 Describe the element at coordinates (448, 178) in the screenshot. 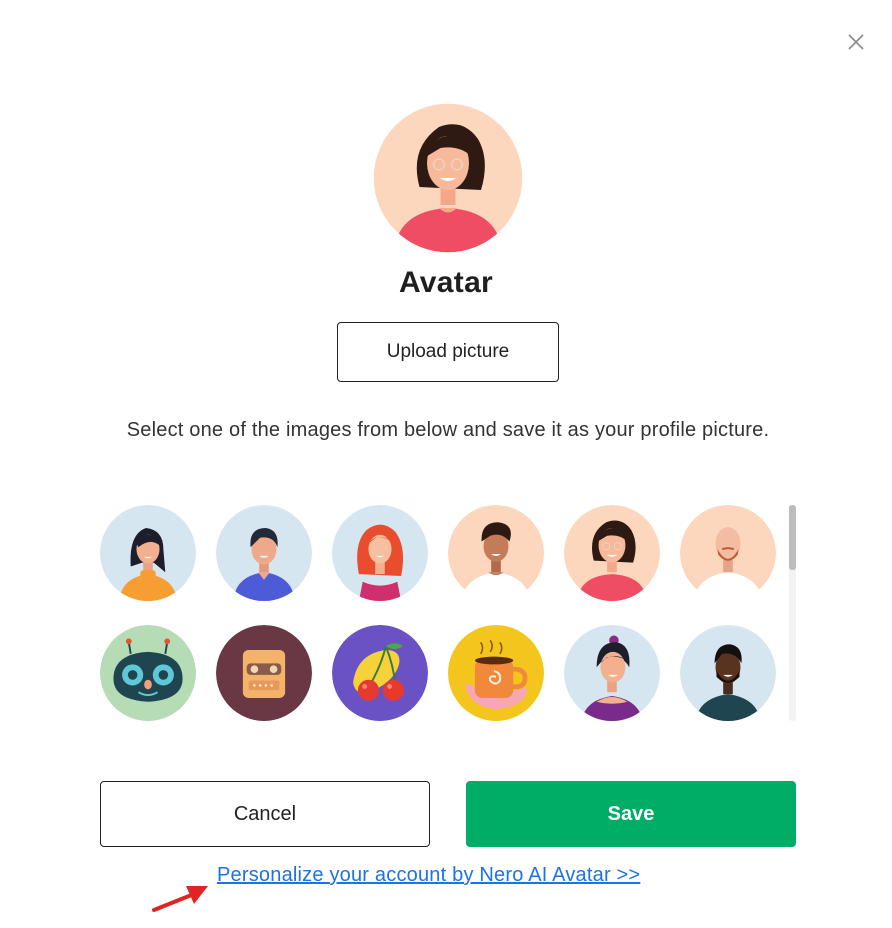

I see `selected-avatar-preview` at that location.